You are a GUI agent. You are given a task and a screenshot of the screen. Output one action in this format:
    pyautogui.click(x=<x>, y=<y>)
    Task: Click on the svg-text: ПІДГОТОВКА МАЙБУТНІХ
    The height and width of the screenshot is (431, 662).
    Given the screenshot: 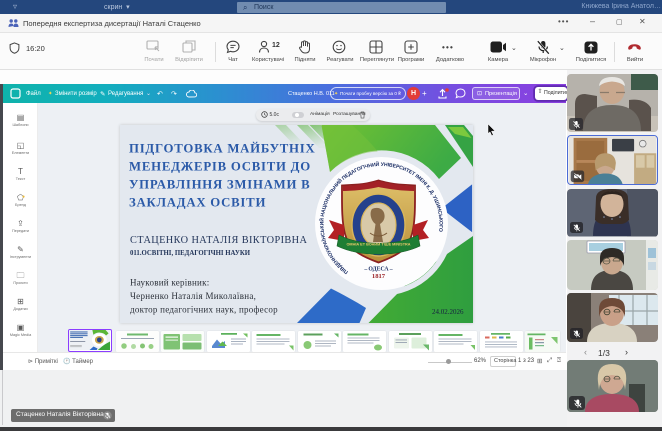 What is the action you would take?
    pyautogui.click(x=222, y=148)
    